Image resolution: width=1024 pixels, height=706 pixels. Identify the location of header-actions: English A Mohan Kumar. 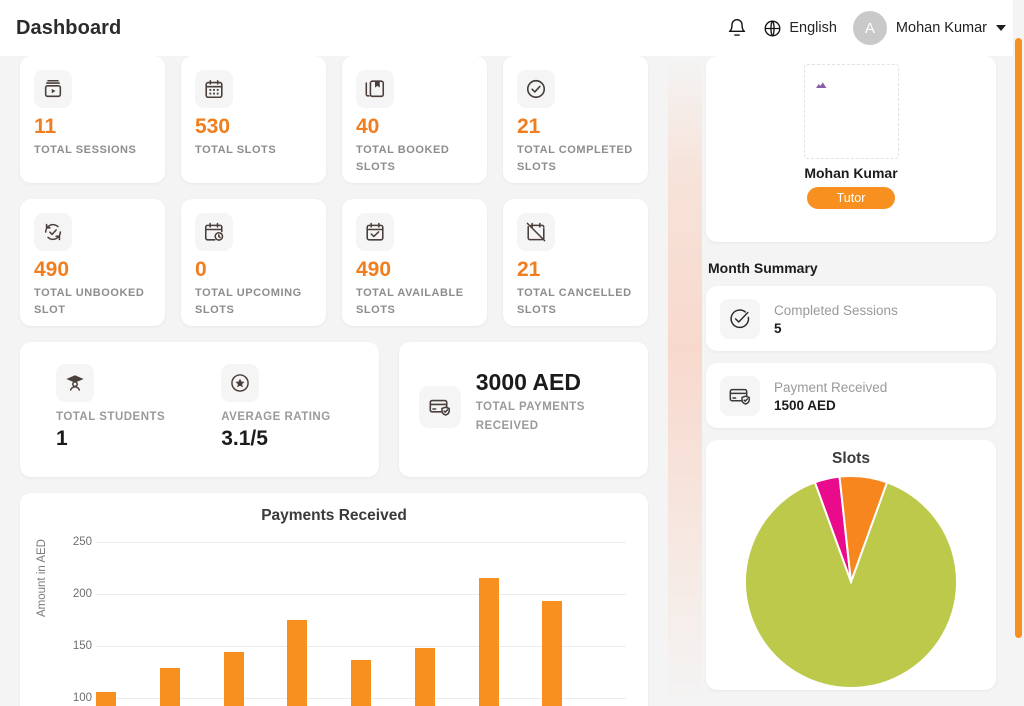
(875, 28).